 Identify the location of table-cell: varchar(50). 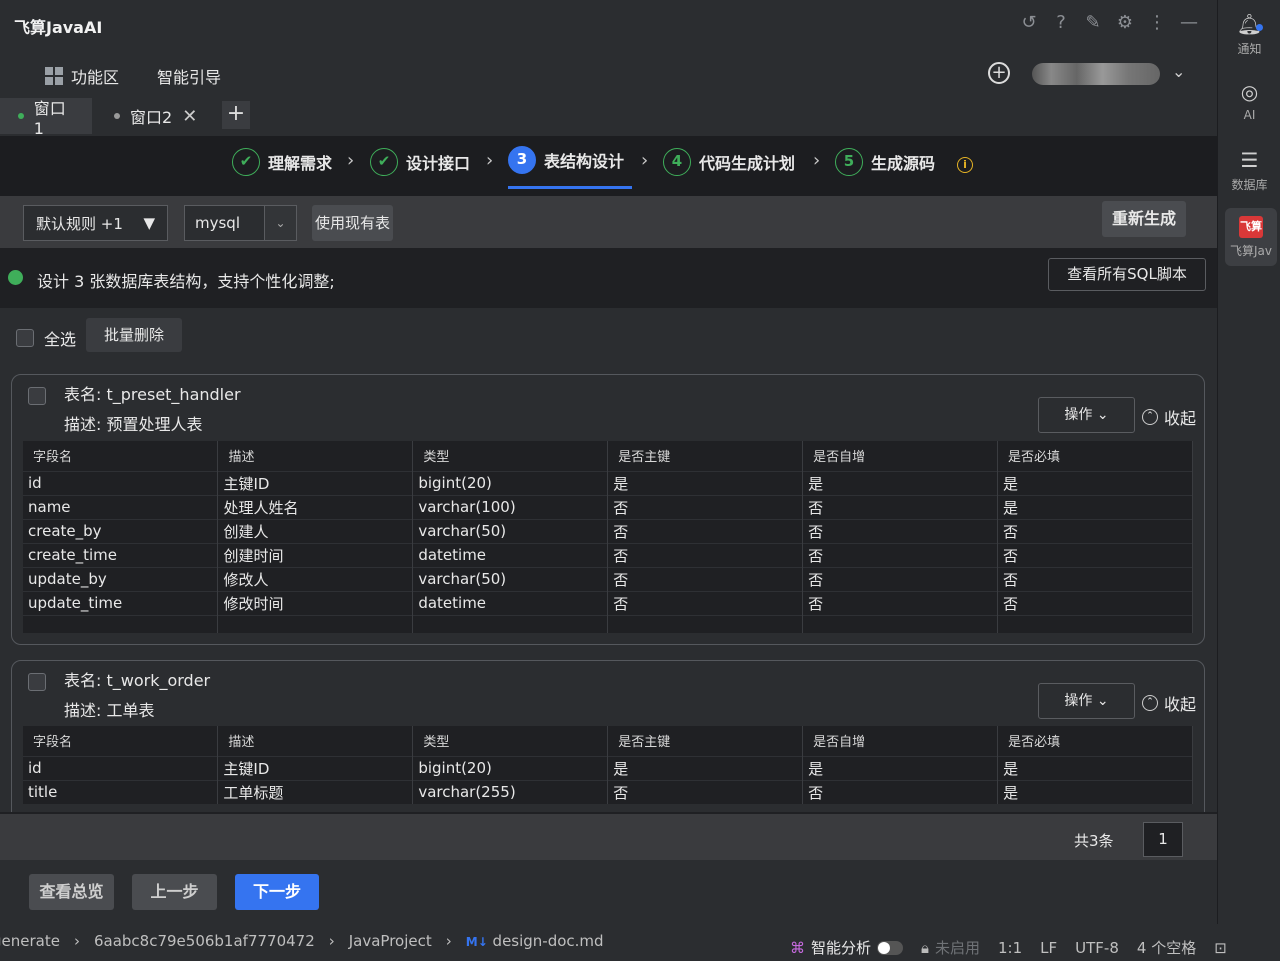
(510, 578).